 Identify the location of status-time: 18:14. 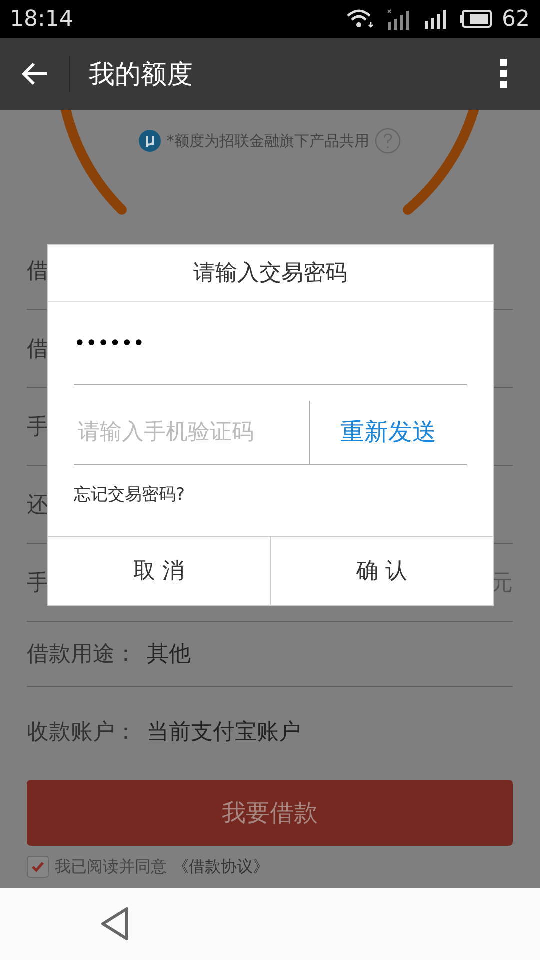
(42, 19).